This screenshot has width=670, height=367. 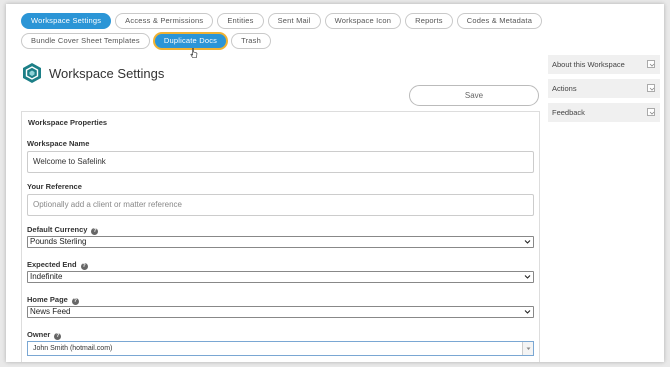 I want to click on page-title: Workspace Settings, so click(x=107, y=73).